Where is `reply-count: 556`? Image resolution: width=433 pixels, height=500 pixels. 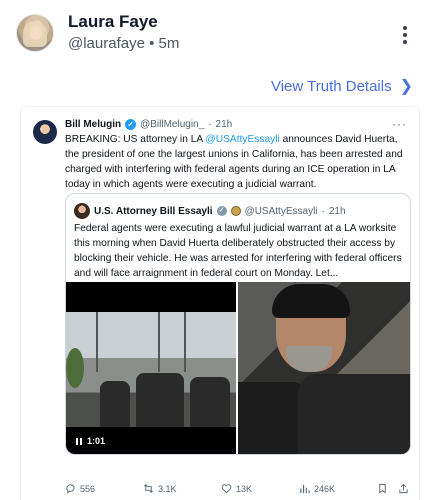
reply-count: 556 is located at coordinates (88, 488).